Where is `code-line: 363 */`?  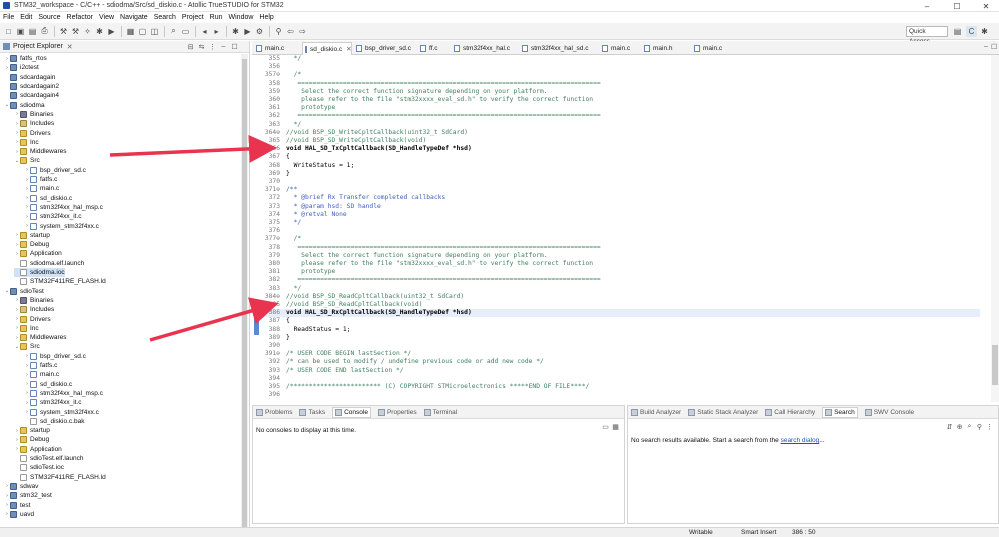 code-line: 363 */ is located at coordinates (620, 125).